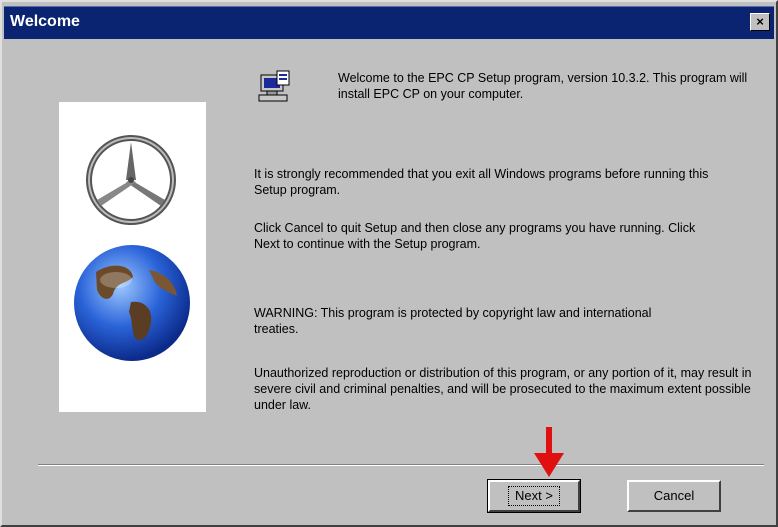  What do you see at coordinates (674, 496) in the screenshot?
I see `cancel-button: Cancel` at bounding box center [674, 496].